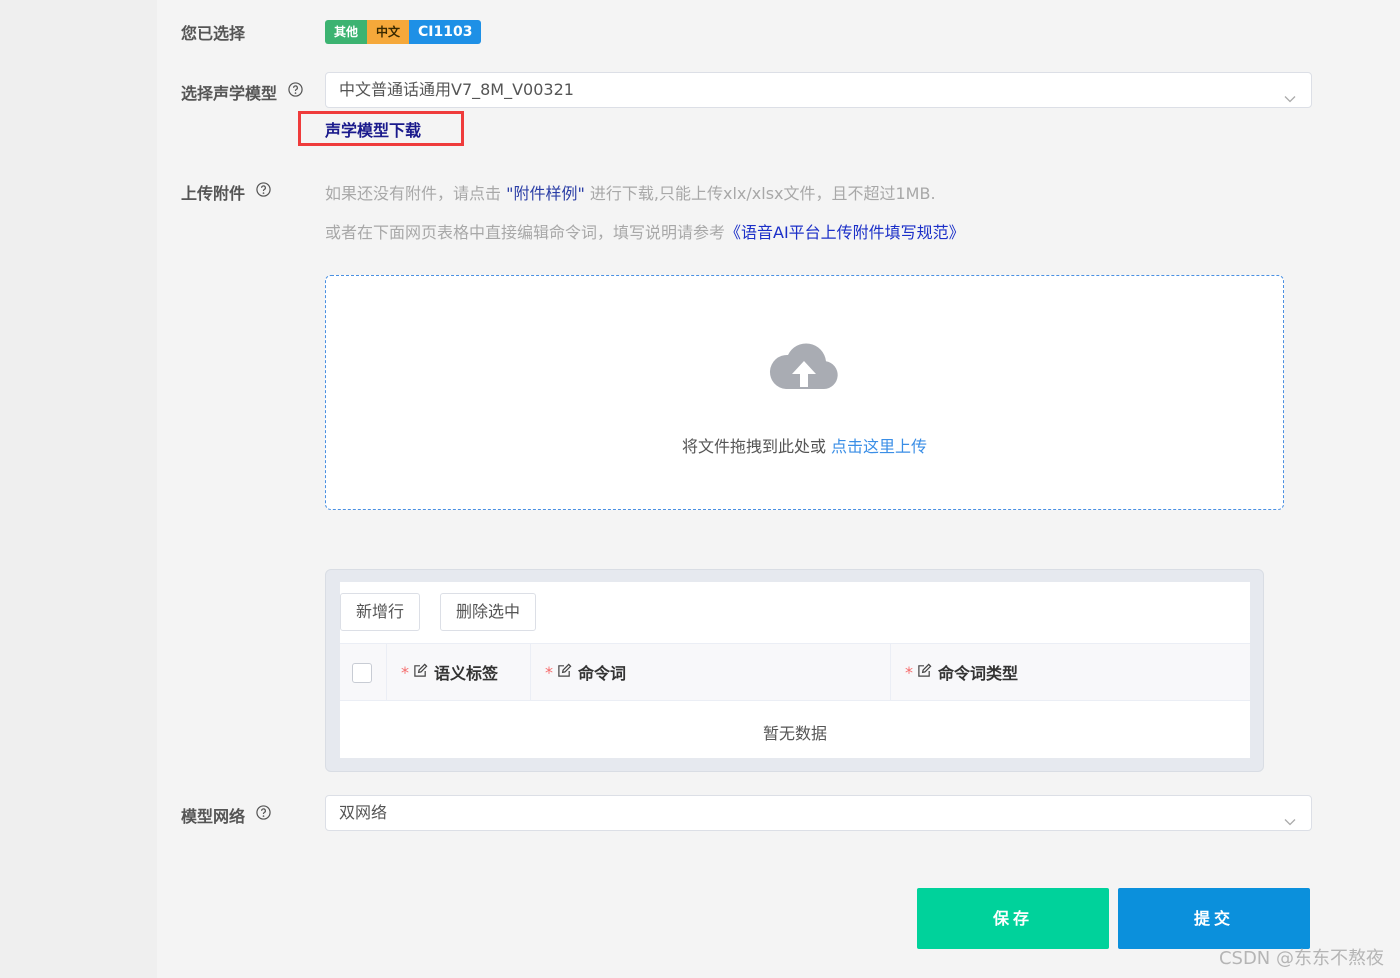 Image resolution: width=1400 pixels, height=978 pixels. I want to click on left-sidebar-strip, so click(78, 489).